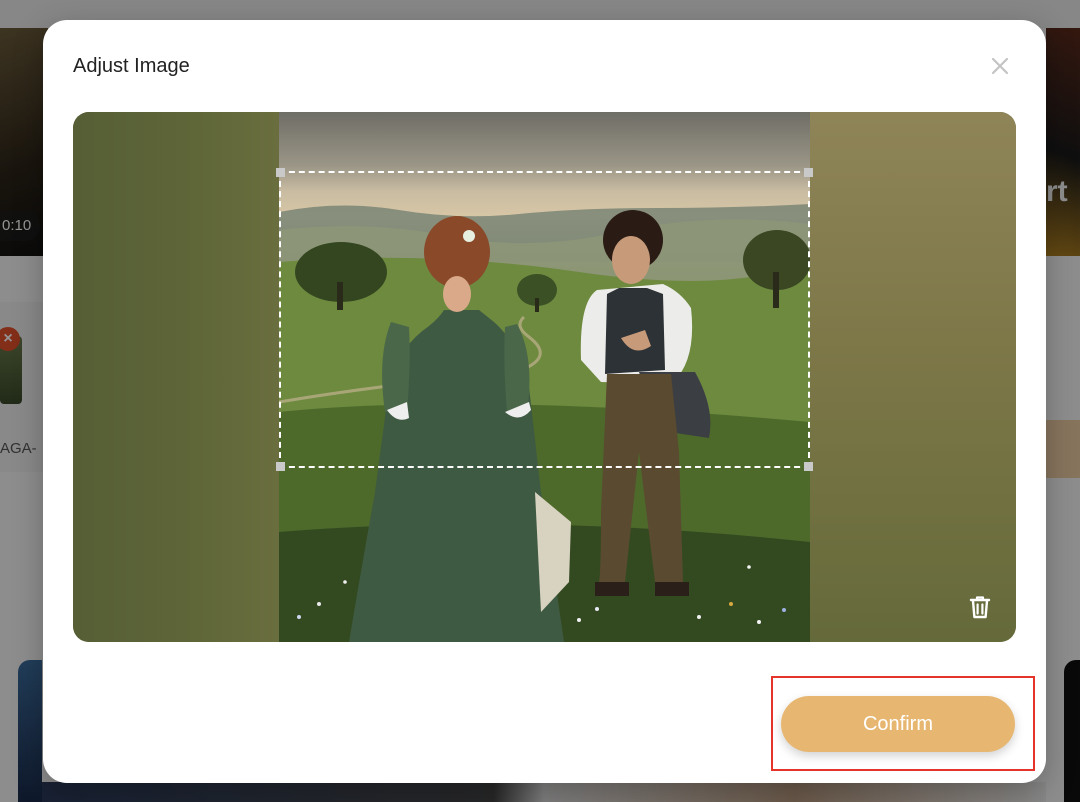 This screenshot has width=1080, height=802. Describe the element at coordinates (913, 377) in the screenshot. I see `extended-fill-right` at that location.